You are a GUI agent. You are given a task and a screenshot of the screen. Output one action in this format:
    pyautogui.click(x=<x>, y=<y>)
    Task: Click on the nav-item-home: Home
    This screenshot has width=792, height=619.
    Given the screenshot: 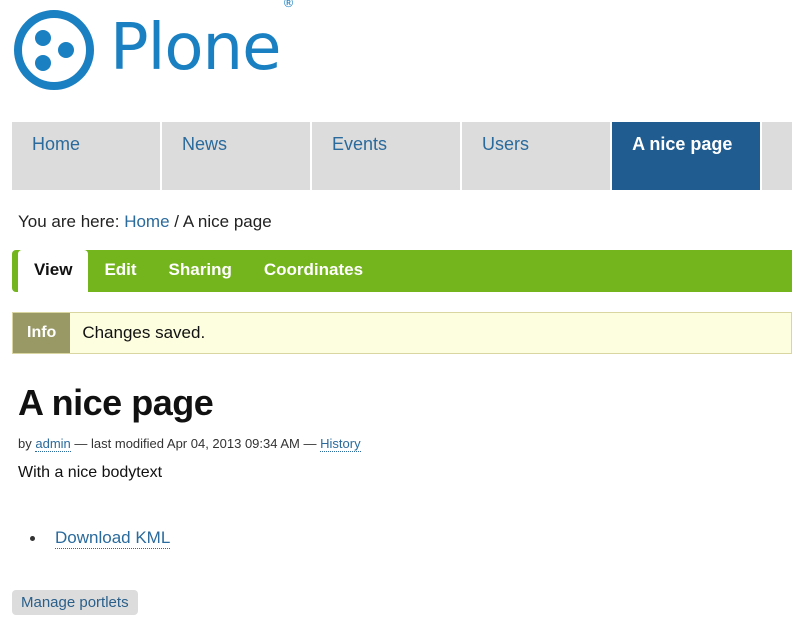 What is the action you would take?
    pyautogui.click(x=86, y=156)
    